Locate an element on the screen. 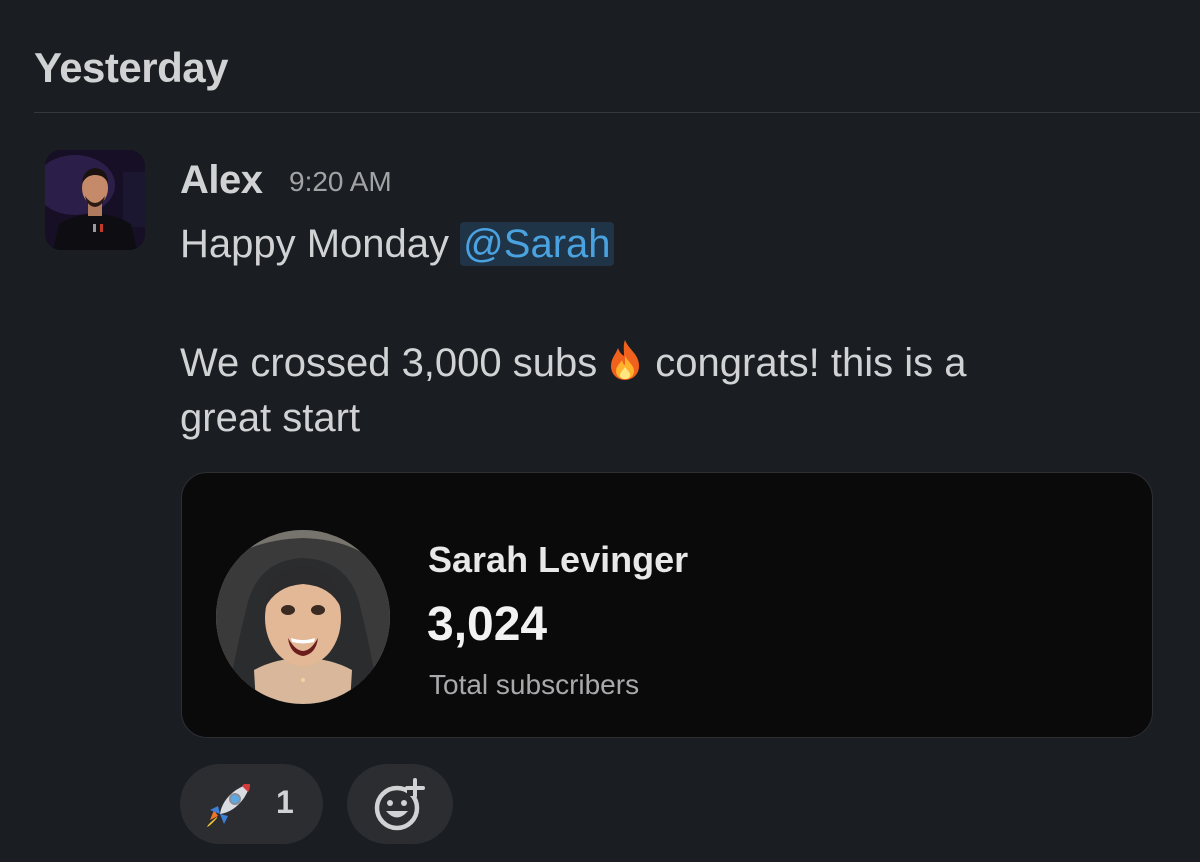  message-text: We crossed 3,000 subs is located at coordinates (389, 363).